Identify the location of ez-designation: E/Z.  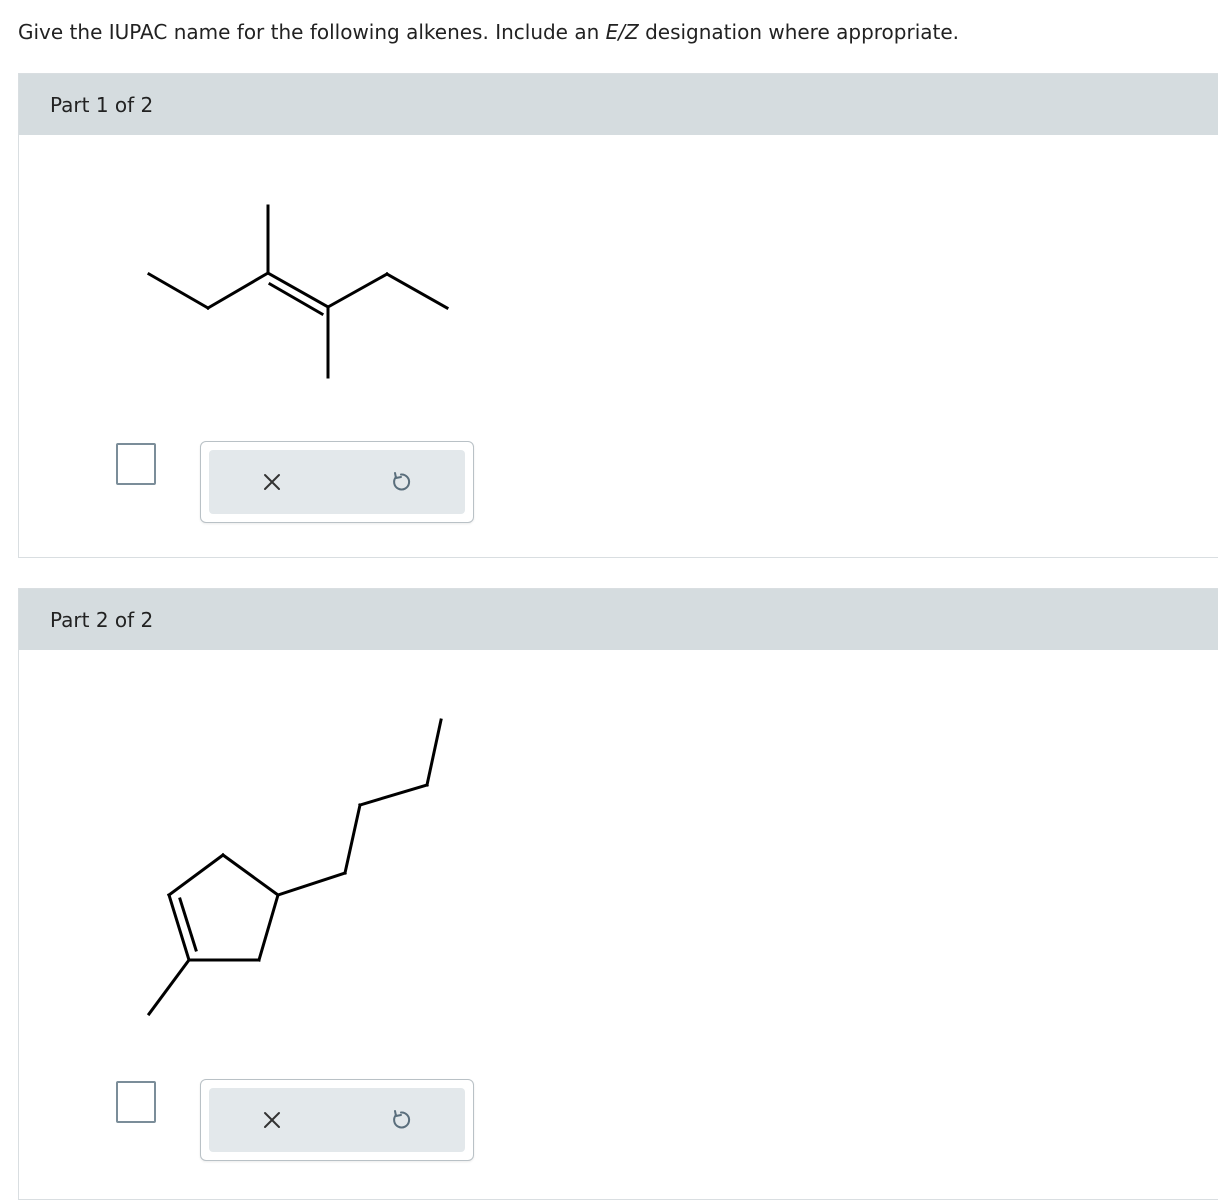
(622, 32).